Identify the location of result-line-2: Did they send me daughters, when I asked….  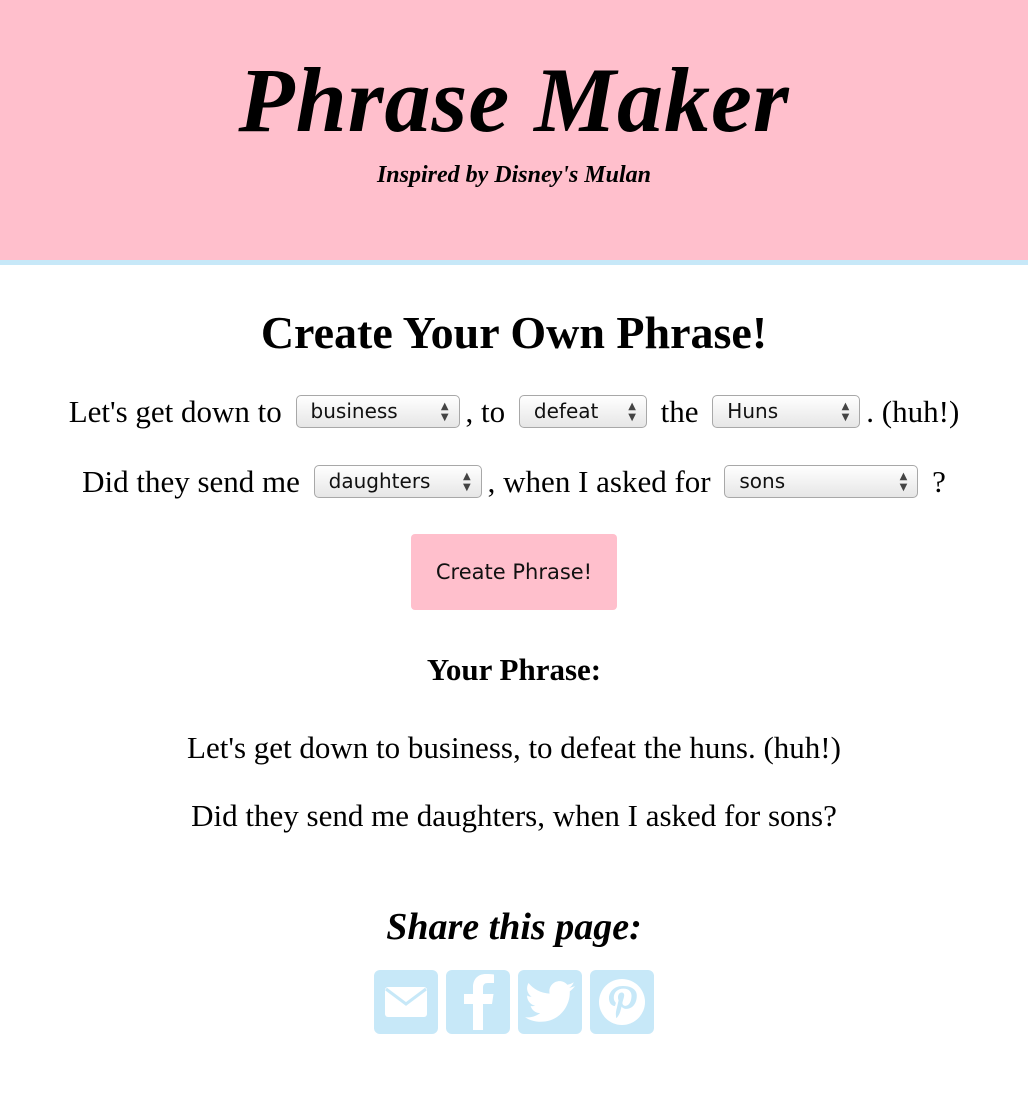
(514, 815).